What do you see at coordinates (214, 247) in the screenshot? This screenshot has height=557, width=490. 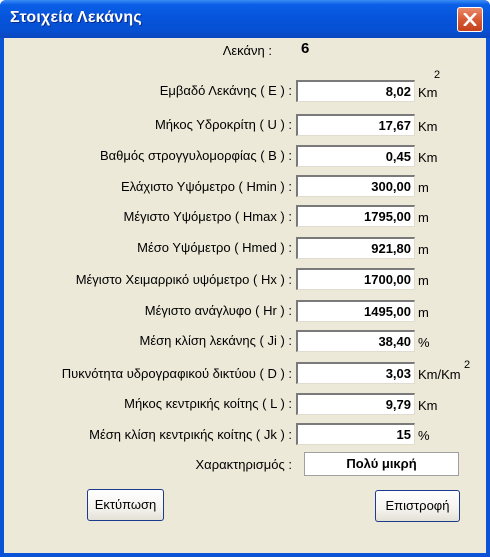 I see `hmed-label: Μέσο Υψόμετρο ( Hmed ) :` at bounding box center [214, 247].